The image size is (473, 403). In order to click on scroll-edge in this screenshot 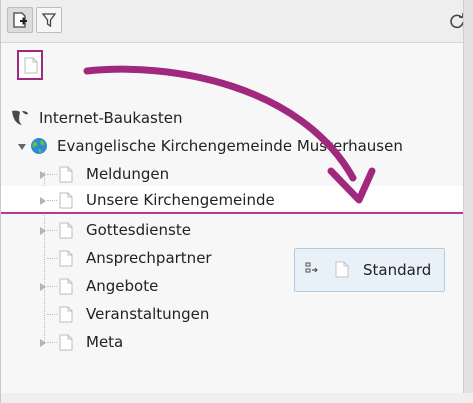, I will do `click(468, 201)`.